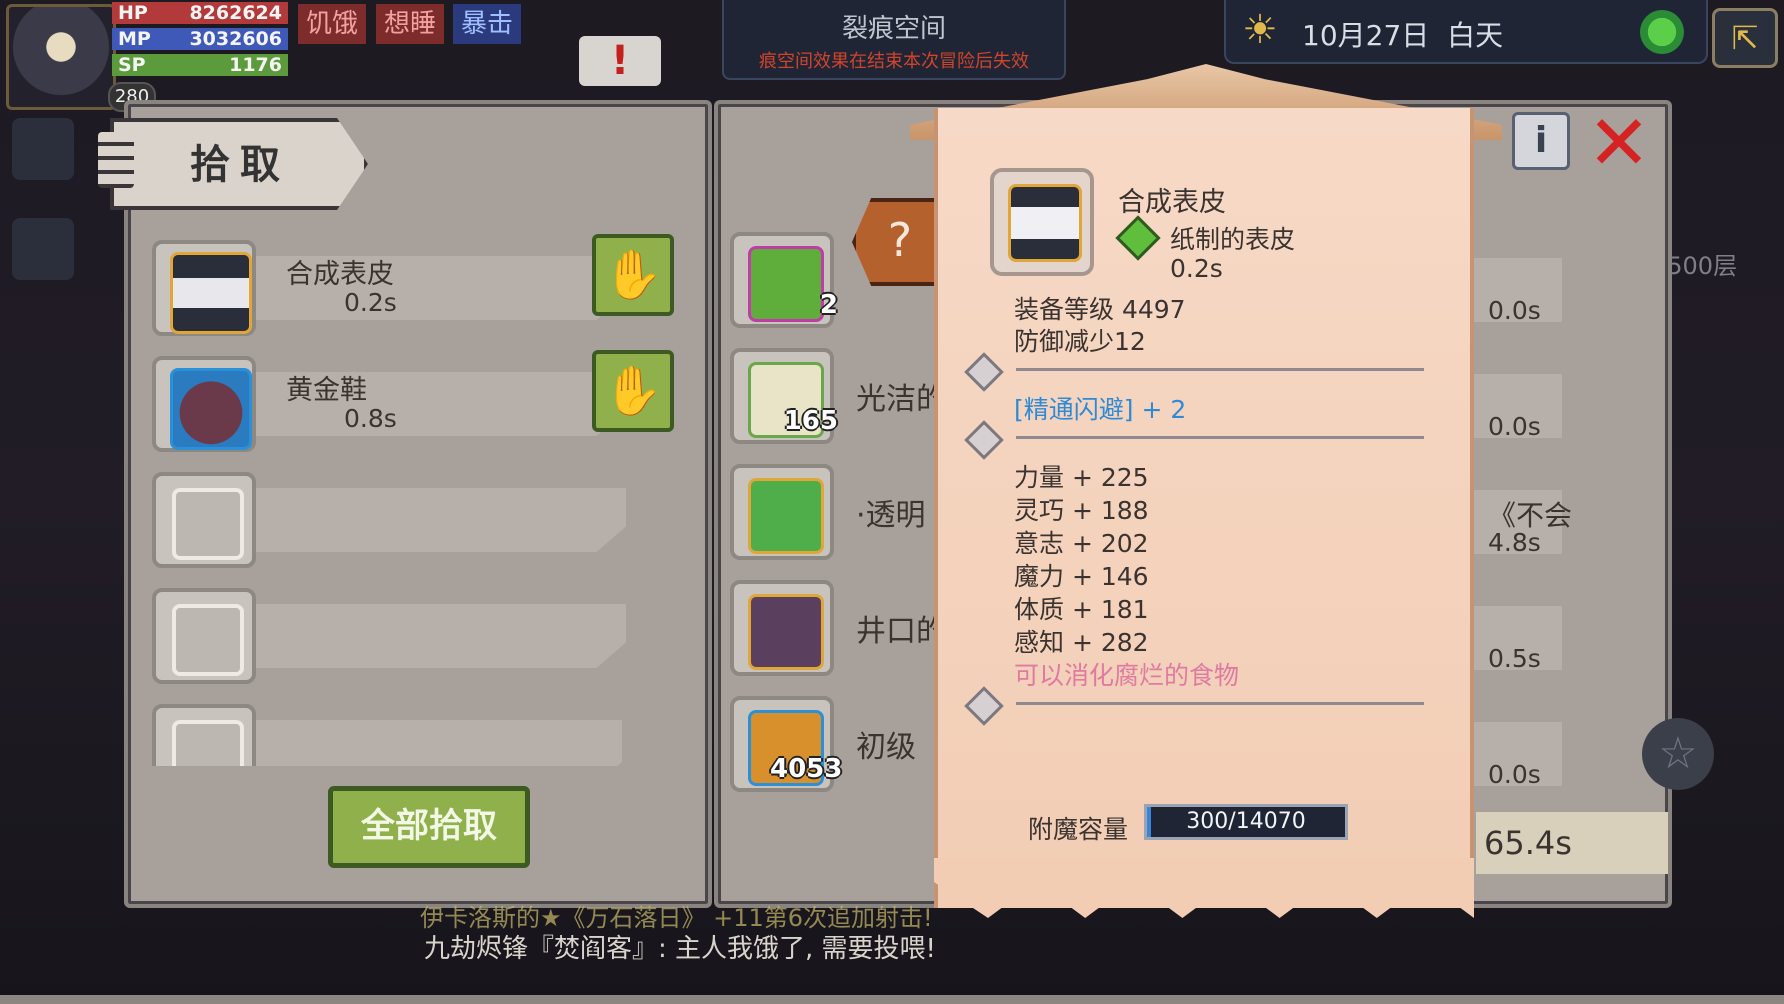  I want to click on item-count: 2, so click(828, 305).